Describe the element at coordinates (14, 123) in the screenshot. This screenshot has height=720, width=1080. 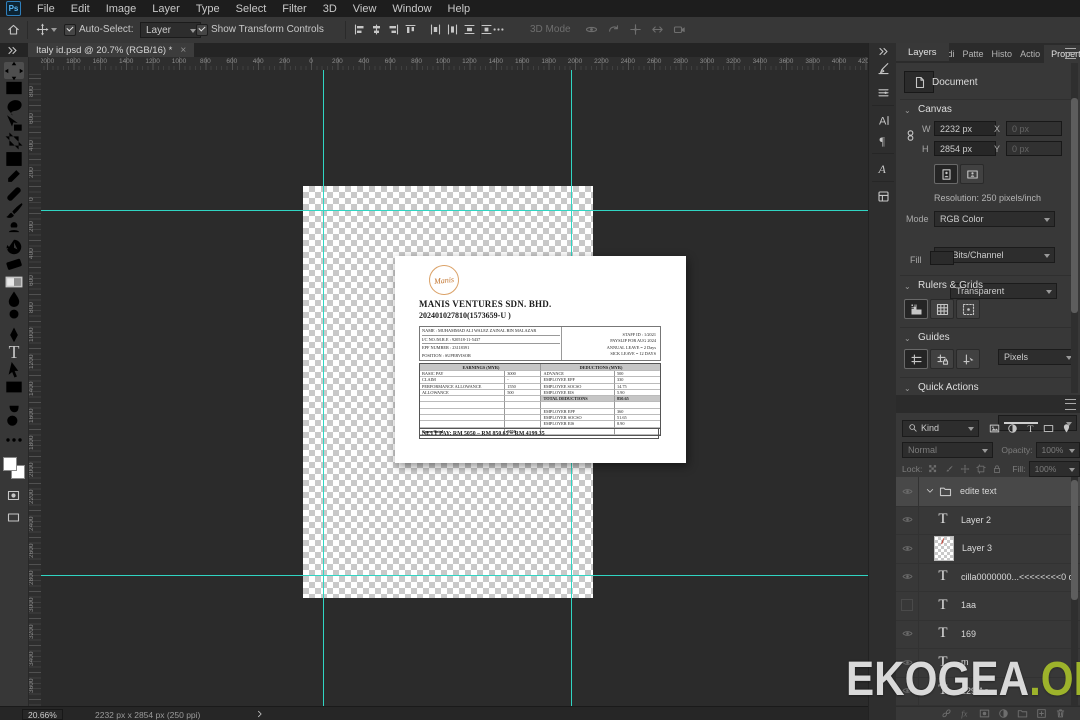
I see `object-selection-tool` at that location.